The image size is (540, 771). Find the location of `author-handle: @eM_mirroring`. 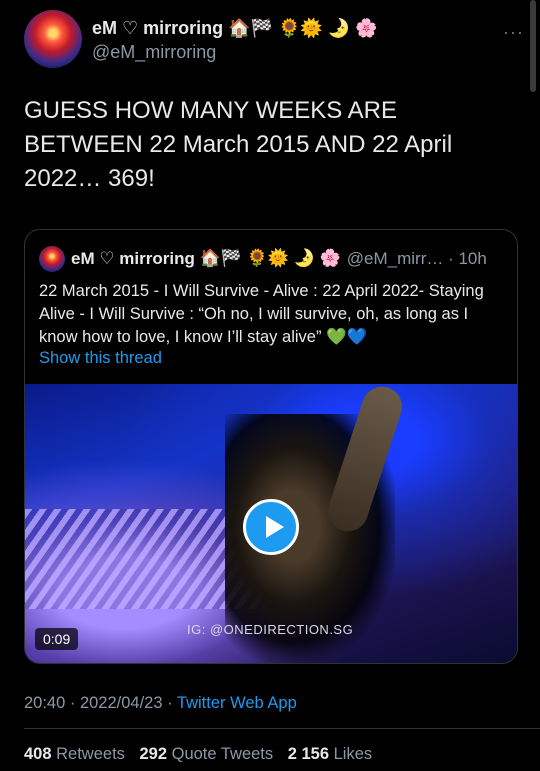

author-handle: @eM_mirroring is located at coordinates (154, 52).